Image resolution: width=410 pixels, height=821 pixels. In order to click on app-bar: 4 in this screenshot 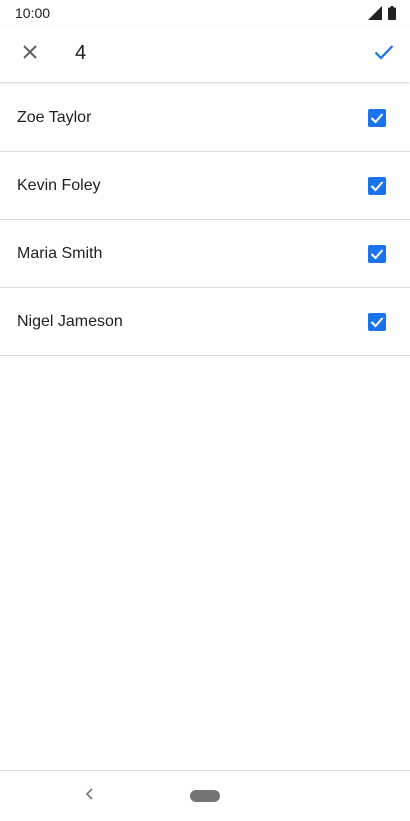, I will do `click(205, 54)`.